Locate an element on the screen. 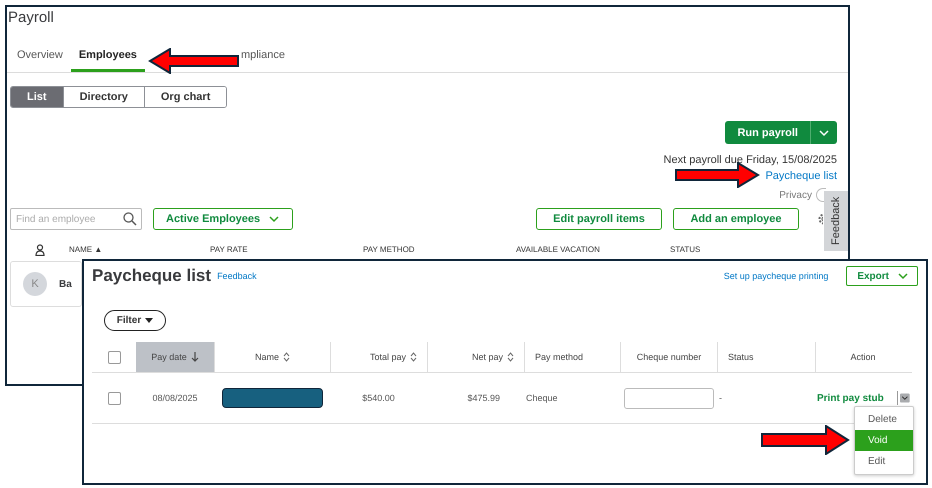 This screenshot has width=932, height=488. tab: Overview is located at coordinates (40, 57).